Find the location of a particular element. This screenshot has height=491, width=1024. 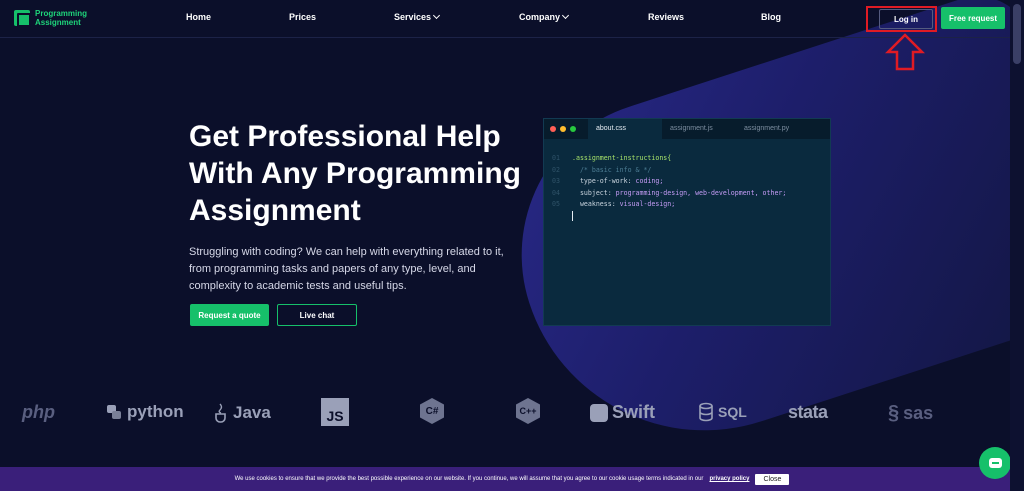

free-request-button: Free request is located at coordinates (973, 18).